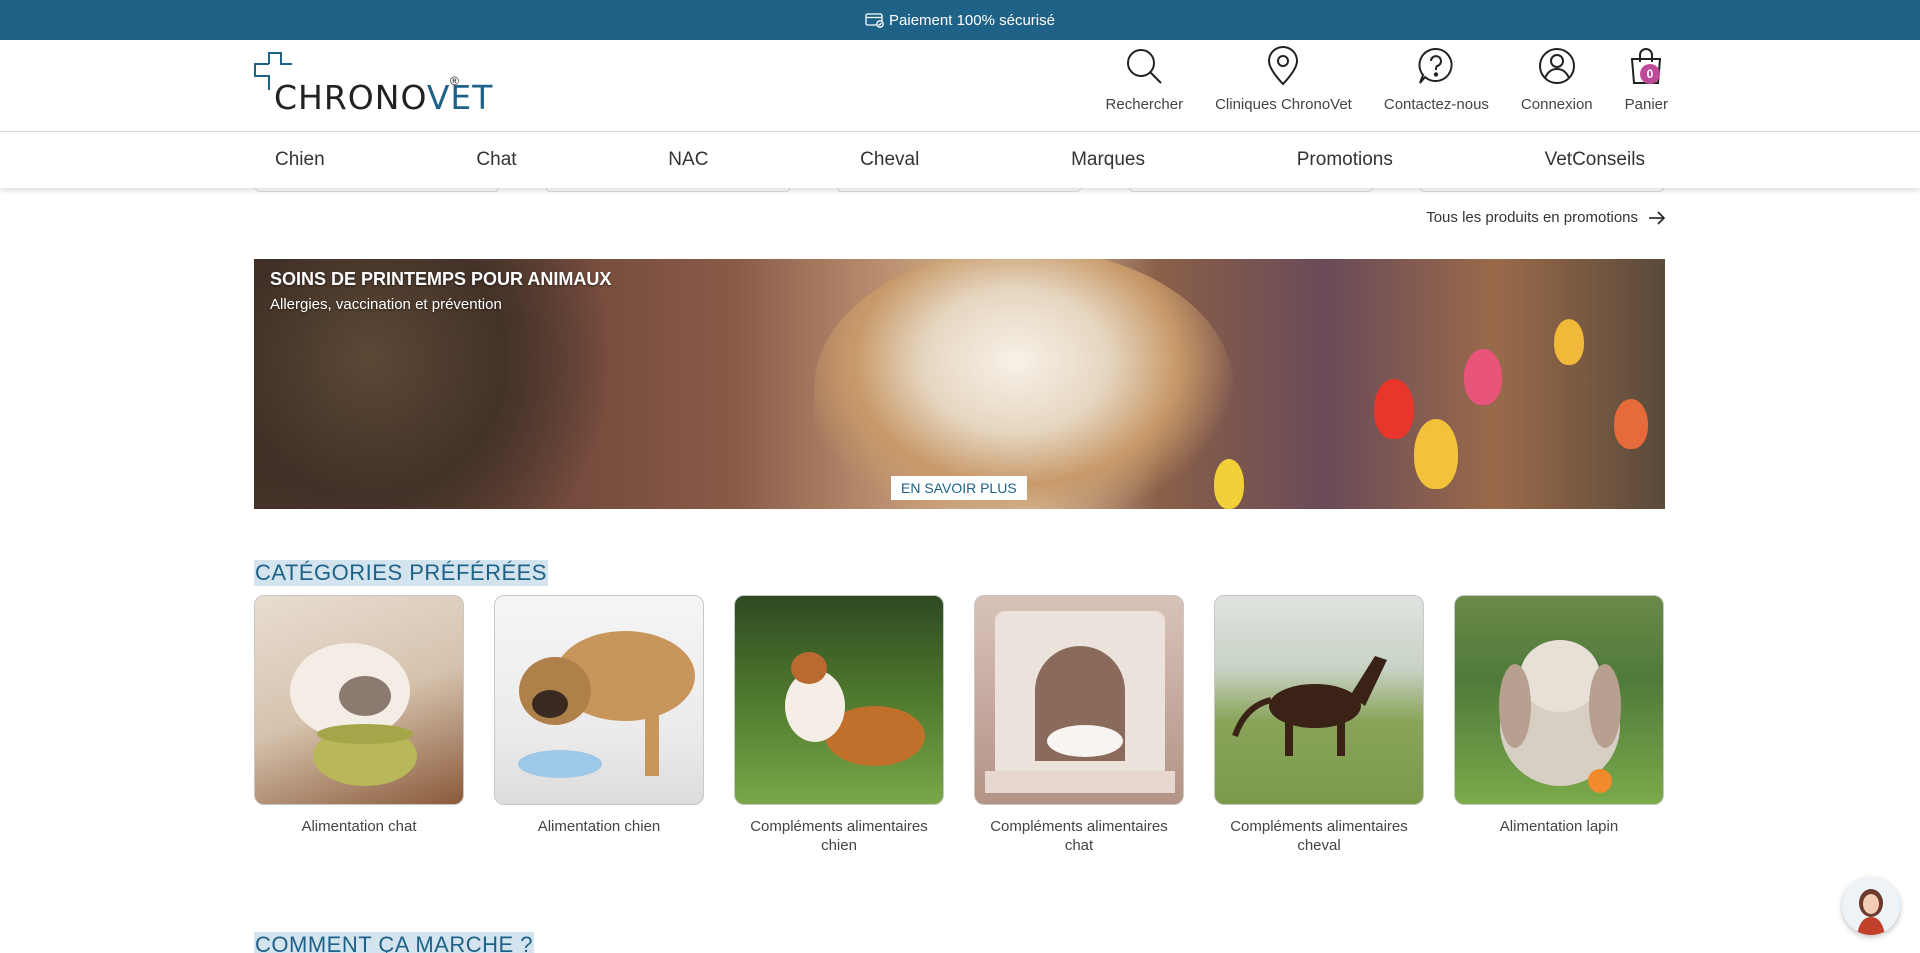 The height and width of the screenshot is (953, 1920). What do you see at coordinates (1024, 384) in the screenshot?
I see `banner-dog-image` at bounding box center [1024, 384].